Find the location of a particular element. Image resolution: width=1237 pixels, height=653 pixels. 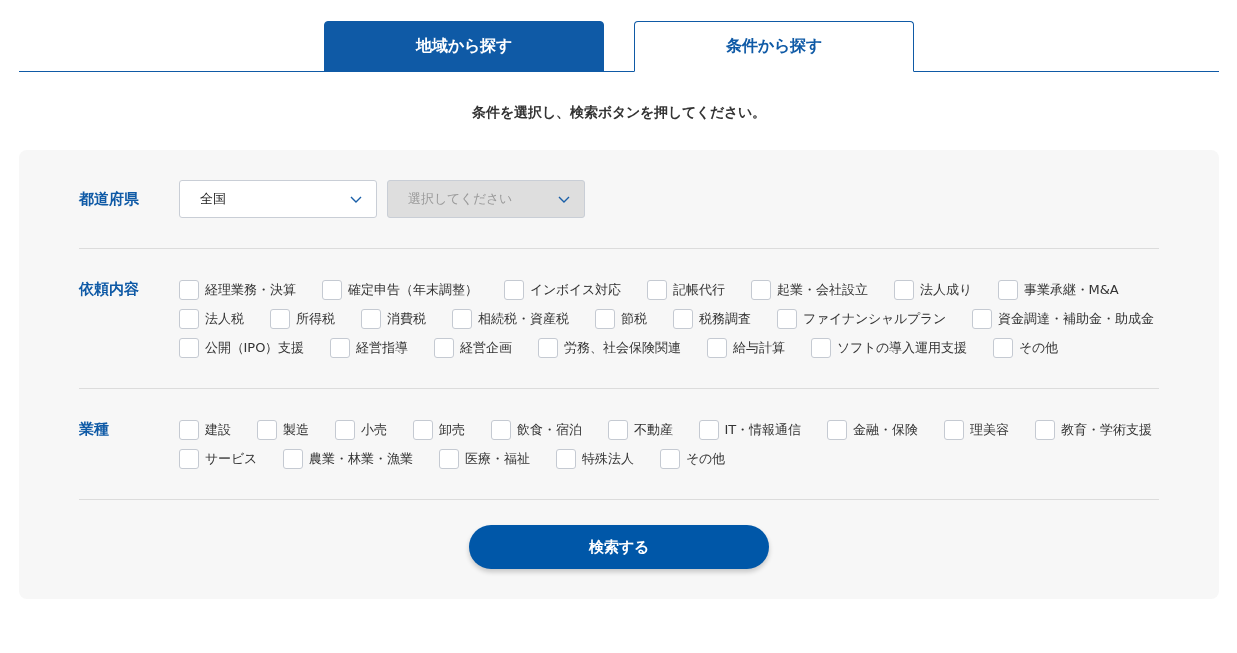

tab: 条件から探す is located at coordinates (773, 46).